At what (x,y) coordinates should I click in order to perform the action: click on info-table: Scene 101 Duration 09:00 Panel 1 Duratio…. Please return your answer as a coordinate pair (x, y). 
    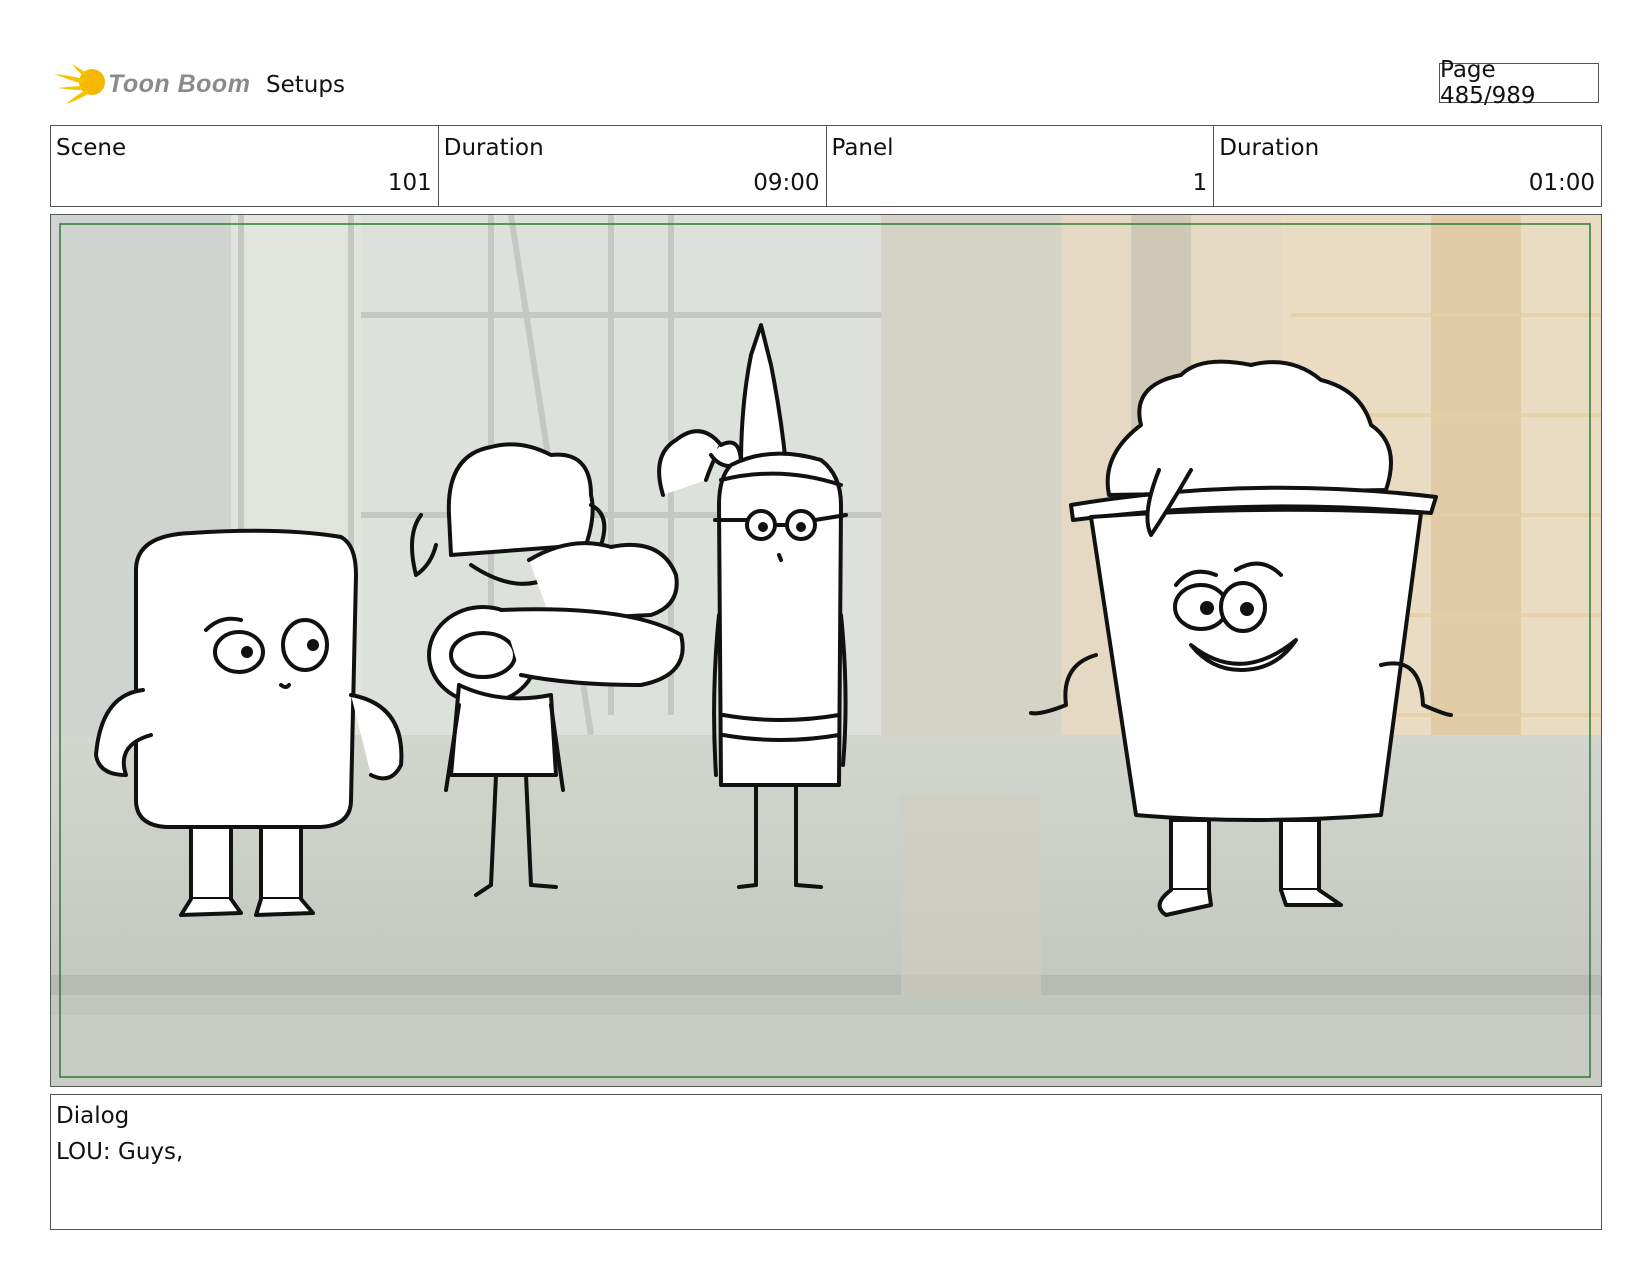
    Looking at the image, I should click on (826, 166).